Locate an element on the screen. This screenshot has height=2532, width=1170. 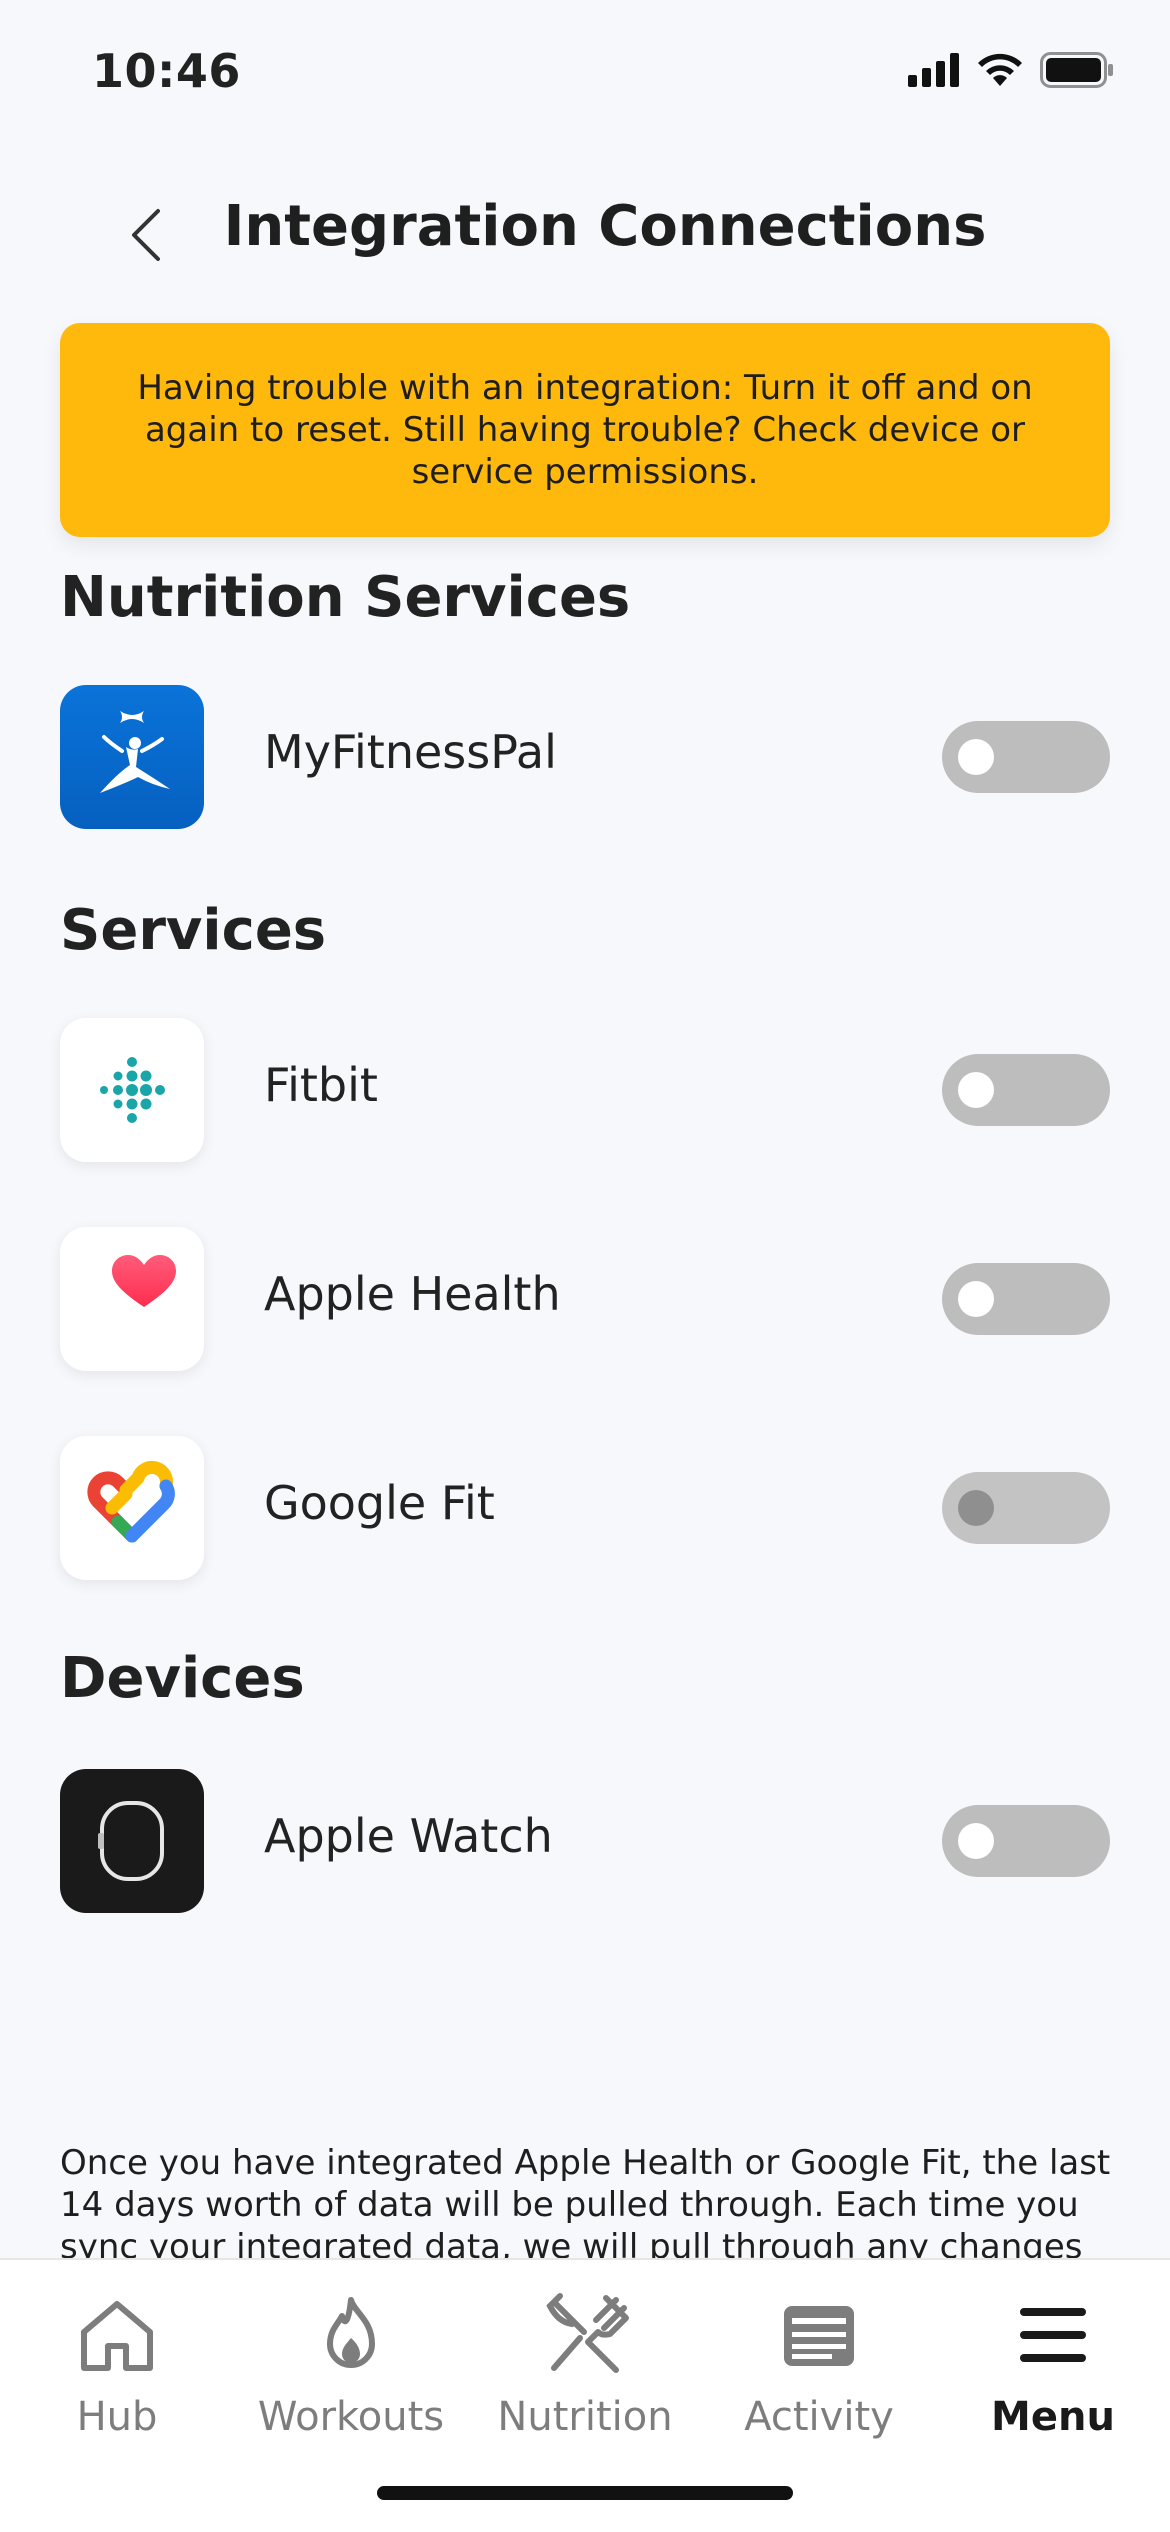
apple-watch-toggle is located at coordinates (1026, 1841).